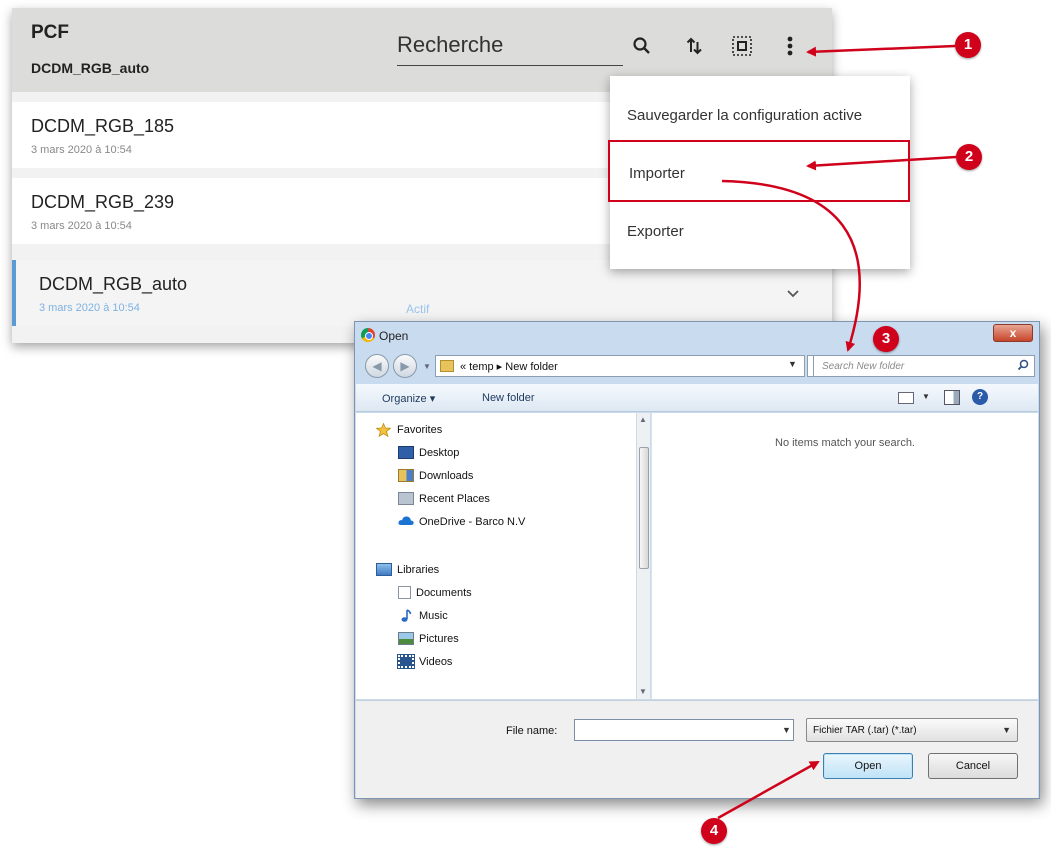  I want to click on chevron-down-icon: ▼, so click(1006, 730).